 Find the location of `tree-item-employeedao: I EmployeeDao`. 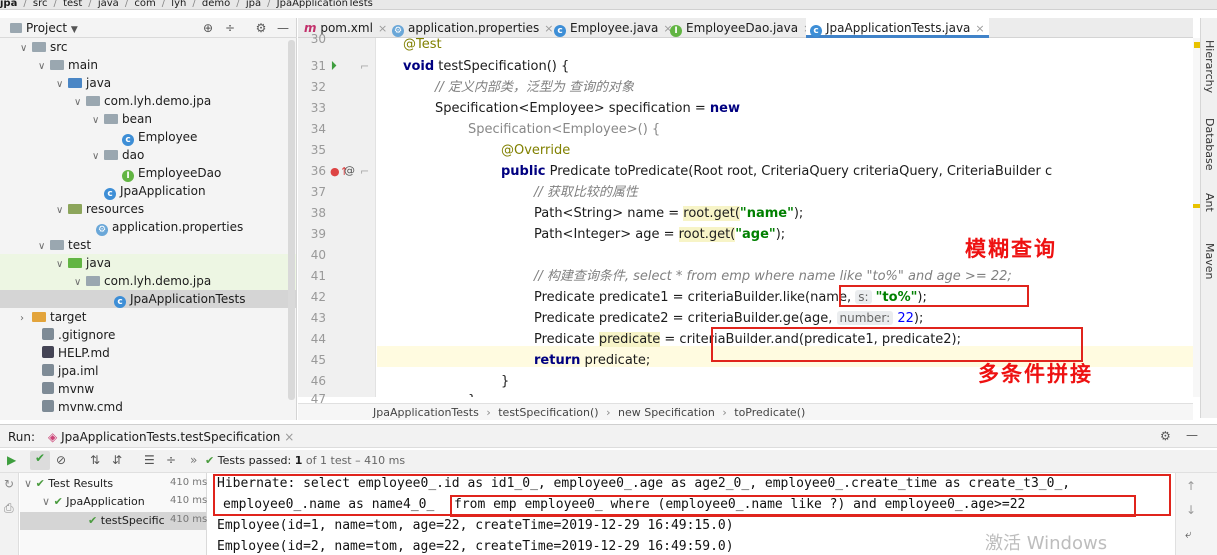

tree-item-employeedao: I EmployeeDao is located at coordinates (148, 173).